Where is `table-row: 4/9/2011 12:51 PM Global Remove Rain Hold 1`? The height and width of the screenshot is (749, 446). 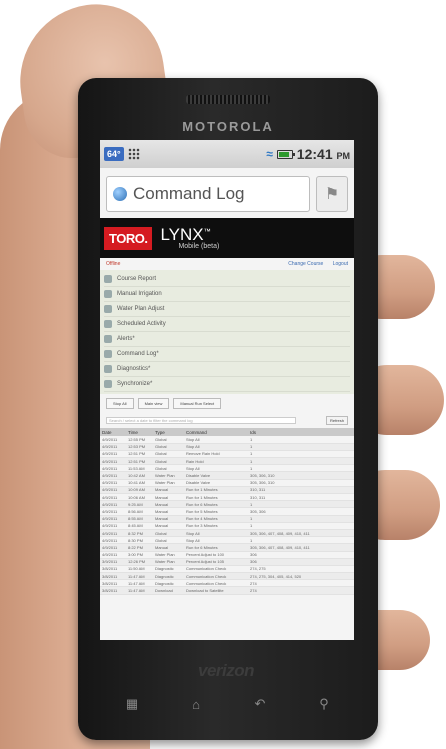
table-row: 4/9/2011 12:51 PM Global Remove Rain Hold 1 is located at coordinates (227, 454).